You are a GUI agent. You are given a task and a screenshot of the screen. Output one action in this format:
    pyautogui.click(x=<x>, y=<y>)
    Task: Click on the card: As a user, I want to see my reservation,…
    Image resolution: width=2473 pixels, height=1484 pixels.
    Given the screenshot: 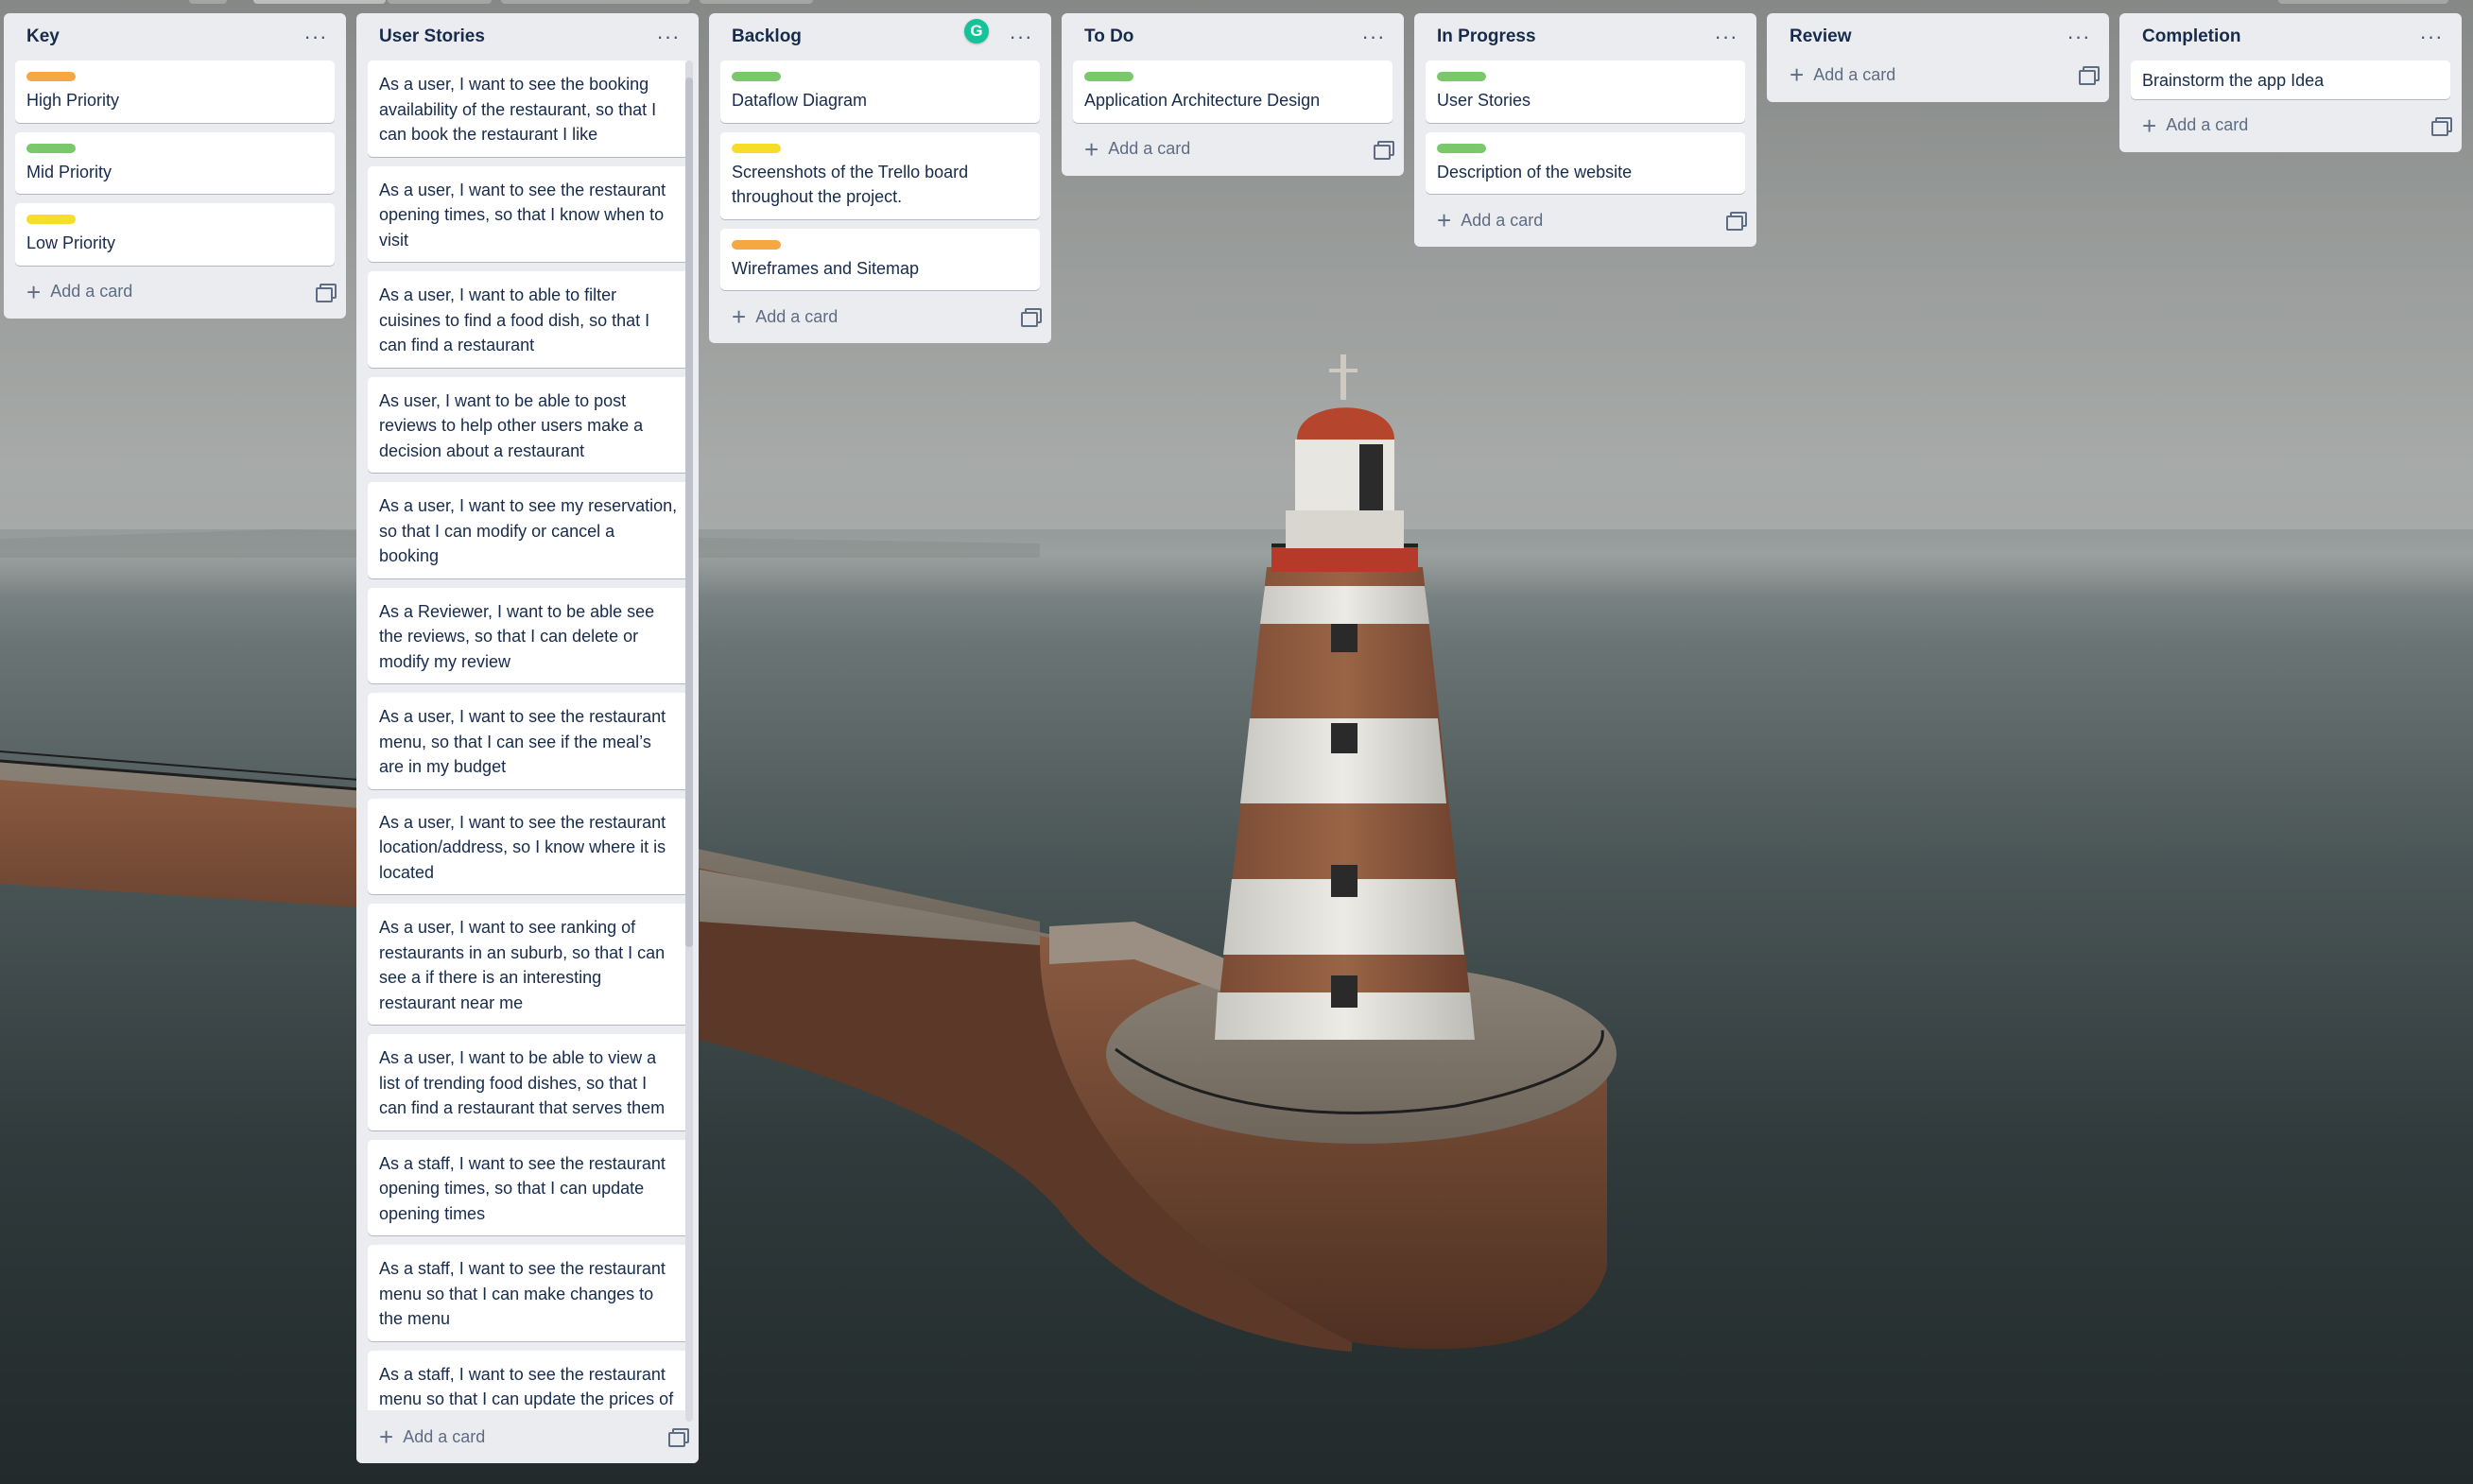 What is the action you would take?
    pyautogui.click(x=528, y=530)
    